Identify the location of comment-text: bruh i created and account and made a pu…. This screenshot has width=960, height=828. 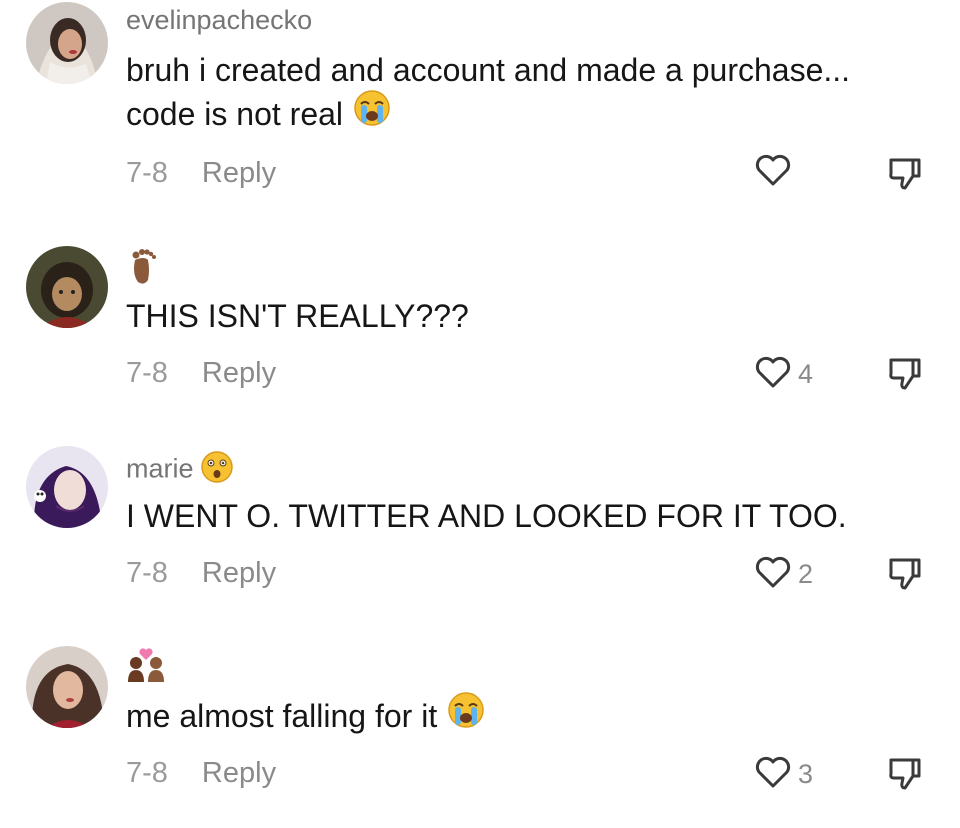
(536, 94).